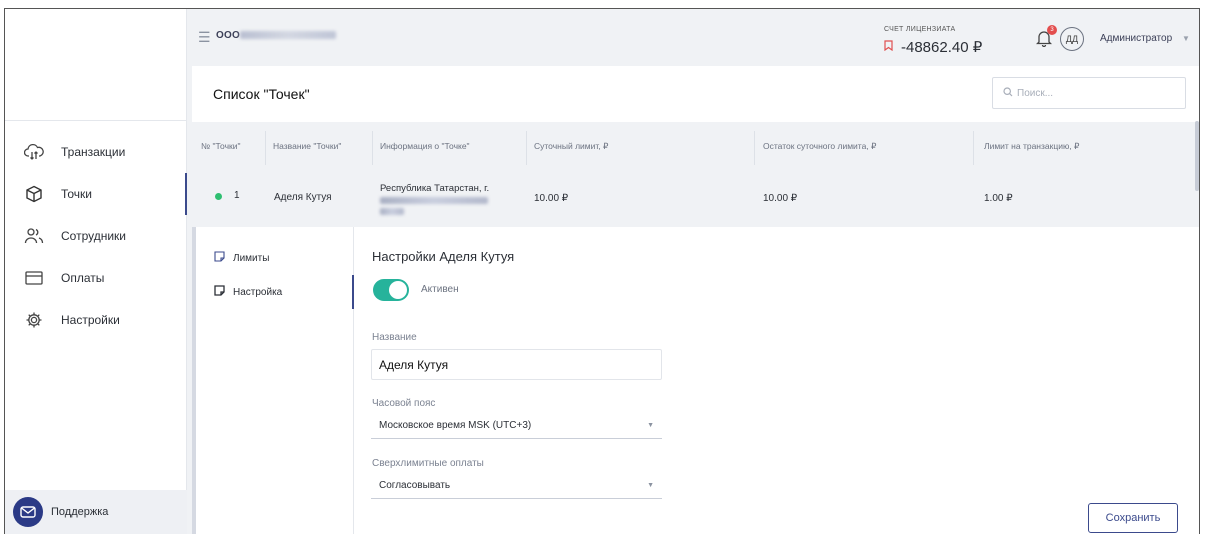 This screenshot has height=534, width=1206. Describe the element at coordinates (258, 292) in the screenshot. I see `tab-settings-label: Настройка` at that location.